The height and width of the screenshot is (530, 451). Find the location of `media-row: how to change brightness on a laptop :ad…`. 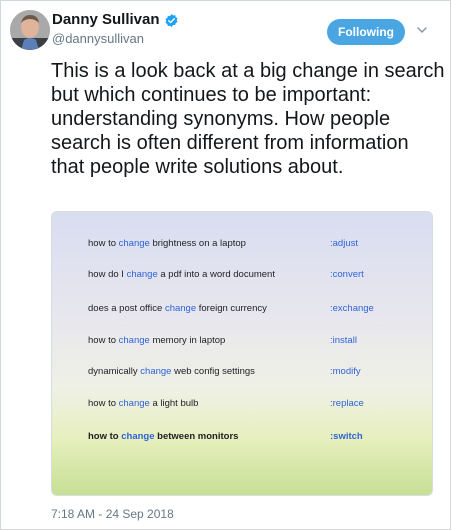

media-row: how to change brightness on a laptop :ad… is located at coordinates (242, 244).